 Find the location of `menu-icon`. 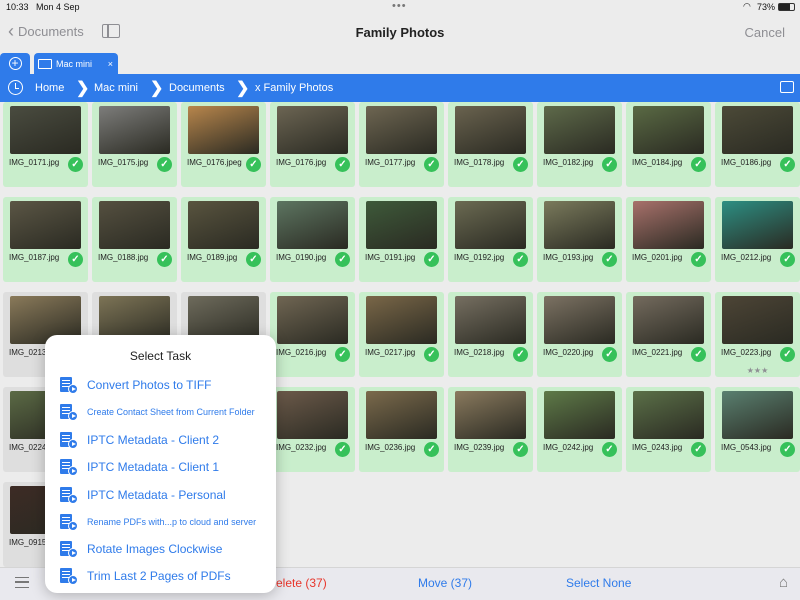

menu-icon is located at coordinates (22, 582).